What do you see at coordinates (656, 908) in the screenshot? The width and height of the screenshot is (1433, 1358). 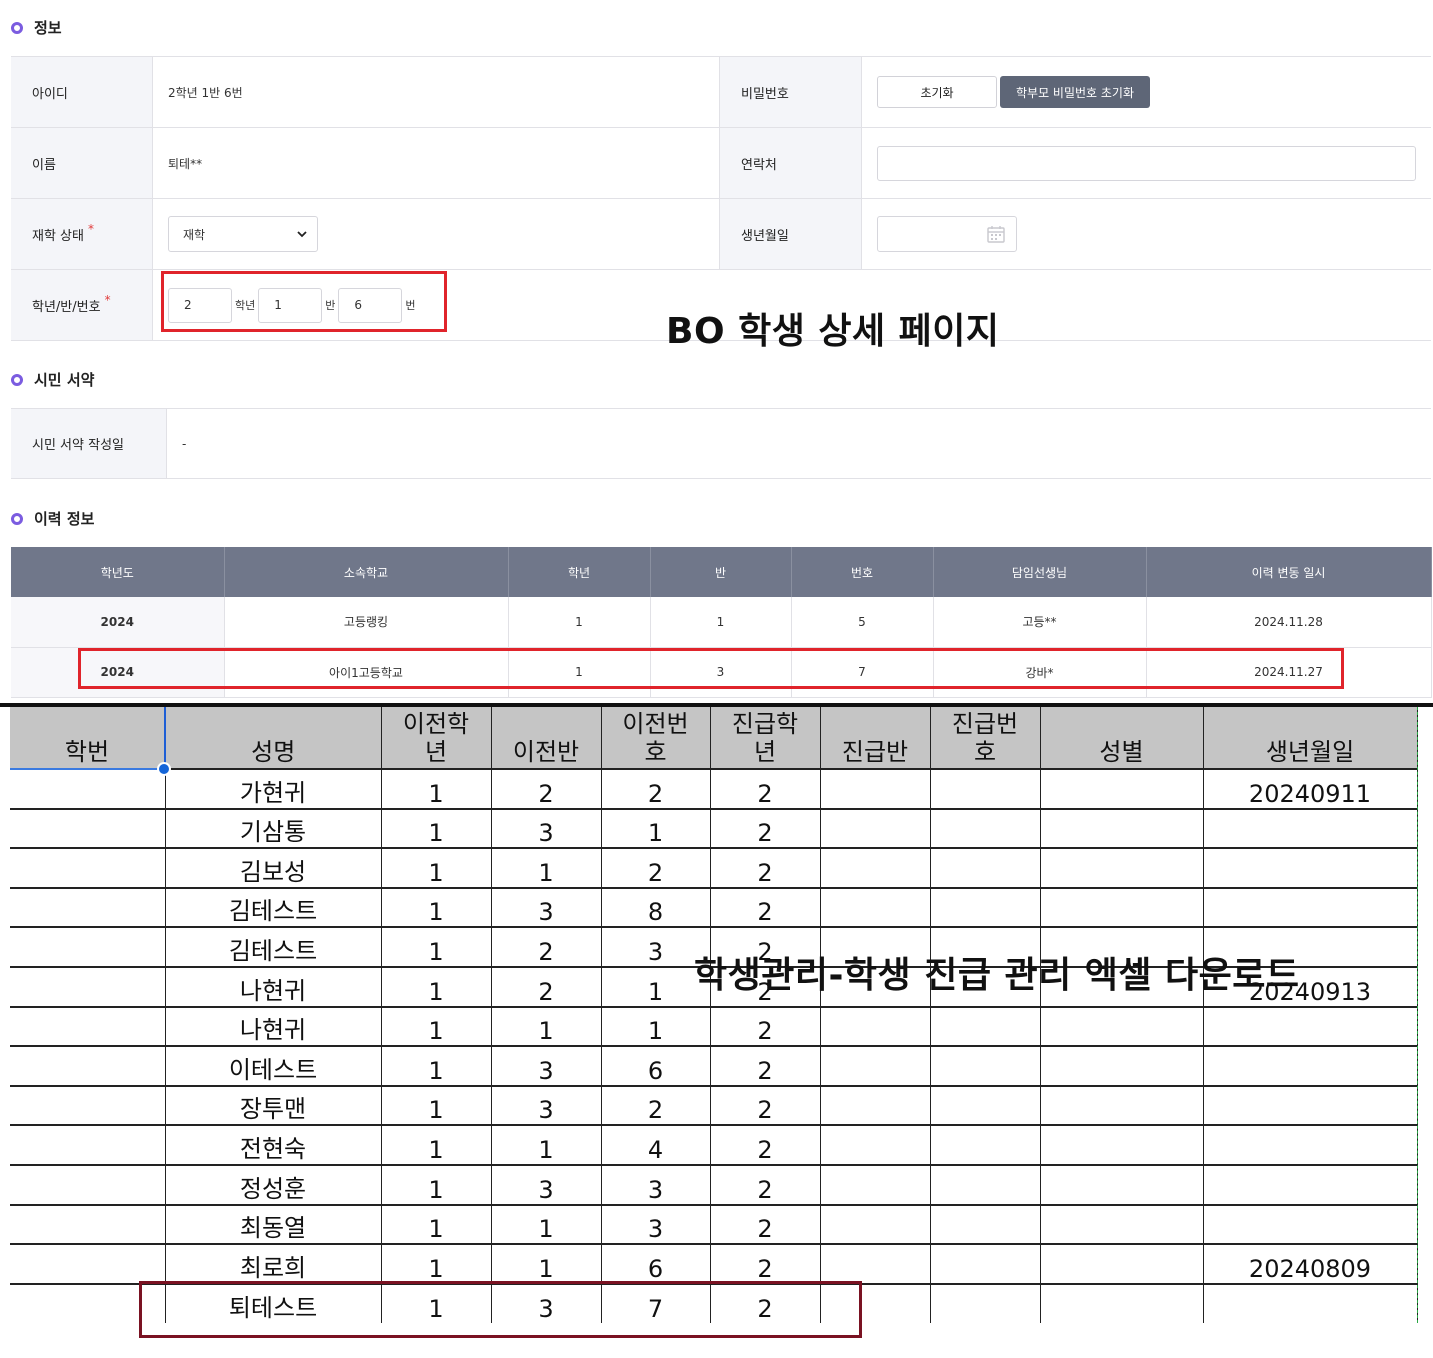 I see `sheet-cell: 8` at bounding box center [656, 908].